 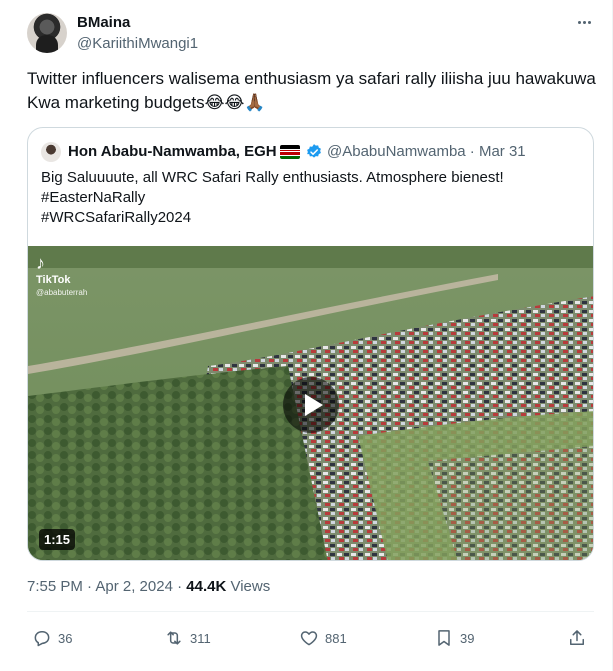 What do you see at coordinates (103, 22) in the screenshot?
I see `author-name: BMaina` at bounding box center [103, 22].